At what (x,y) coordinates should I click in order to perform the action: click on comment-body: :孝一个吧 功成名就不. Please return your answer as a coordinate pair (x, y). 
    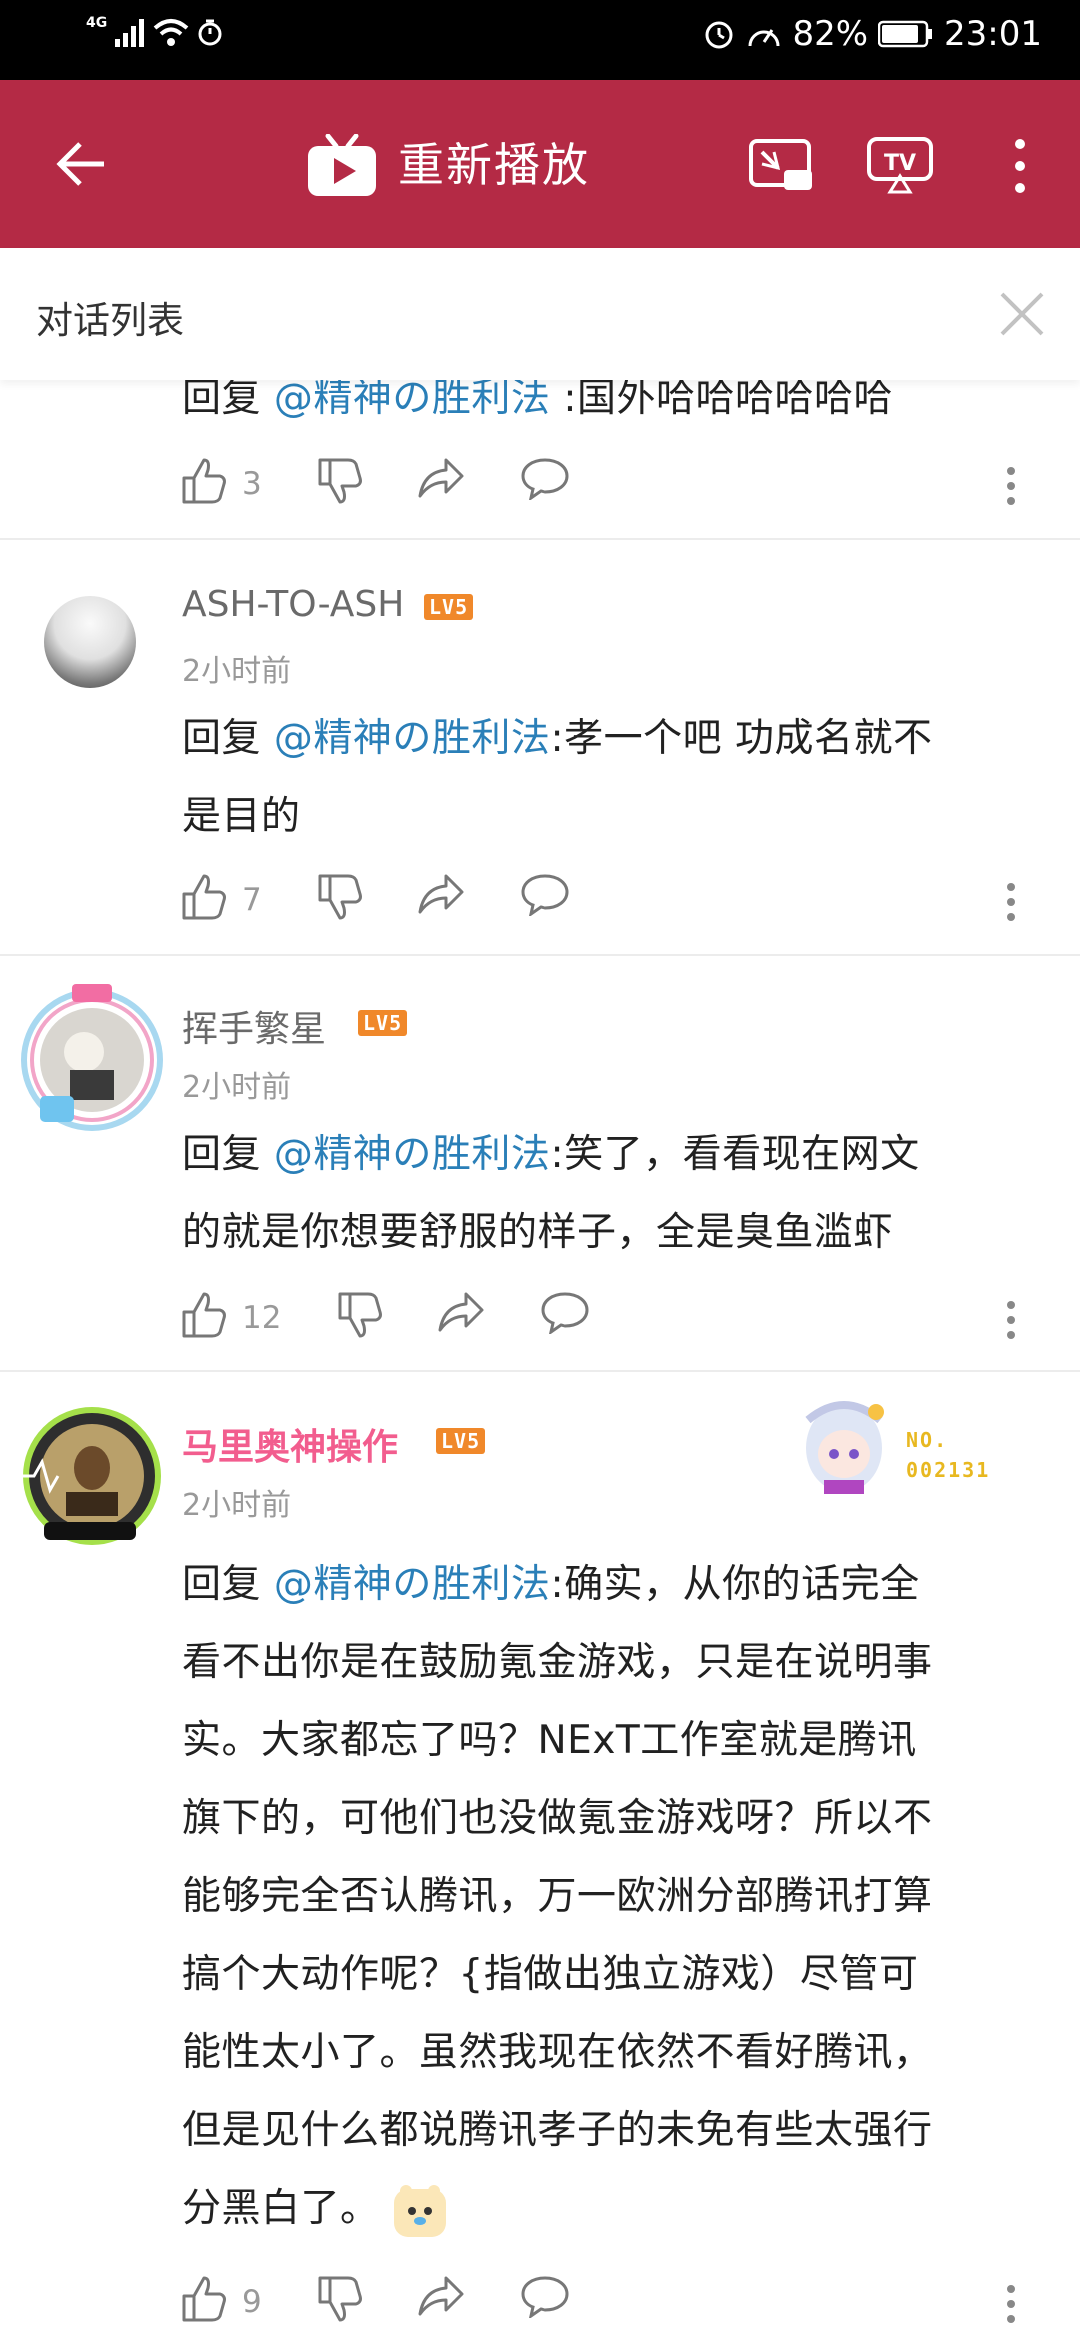
    Looking at the image, I should click on (741, 738).